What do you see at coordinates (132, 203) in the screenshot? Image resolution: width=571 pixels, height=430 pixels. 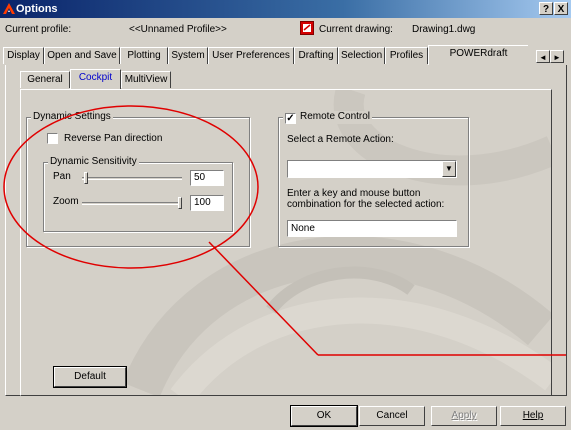 I see `zoom-slider-track` at bounding box center [132, 203].